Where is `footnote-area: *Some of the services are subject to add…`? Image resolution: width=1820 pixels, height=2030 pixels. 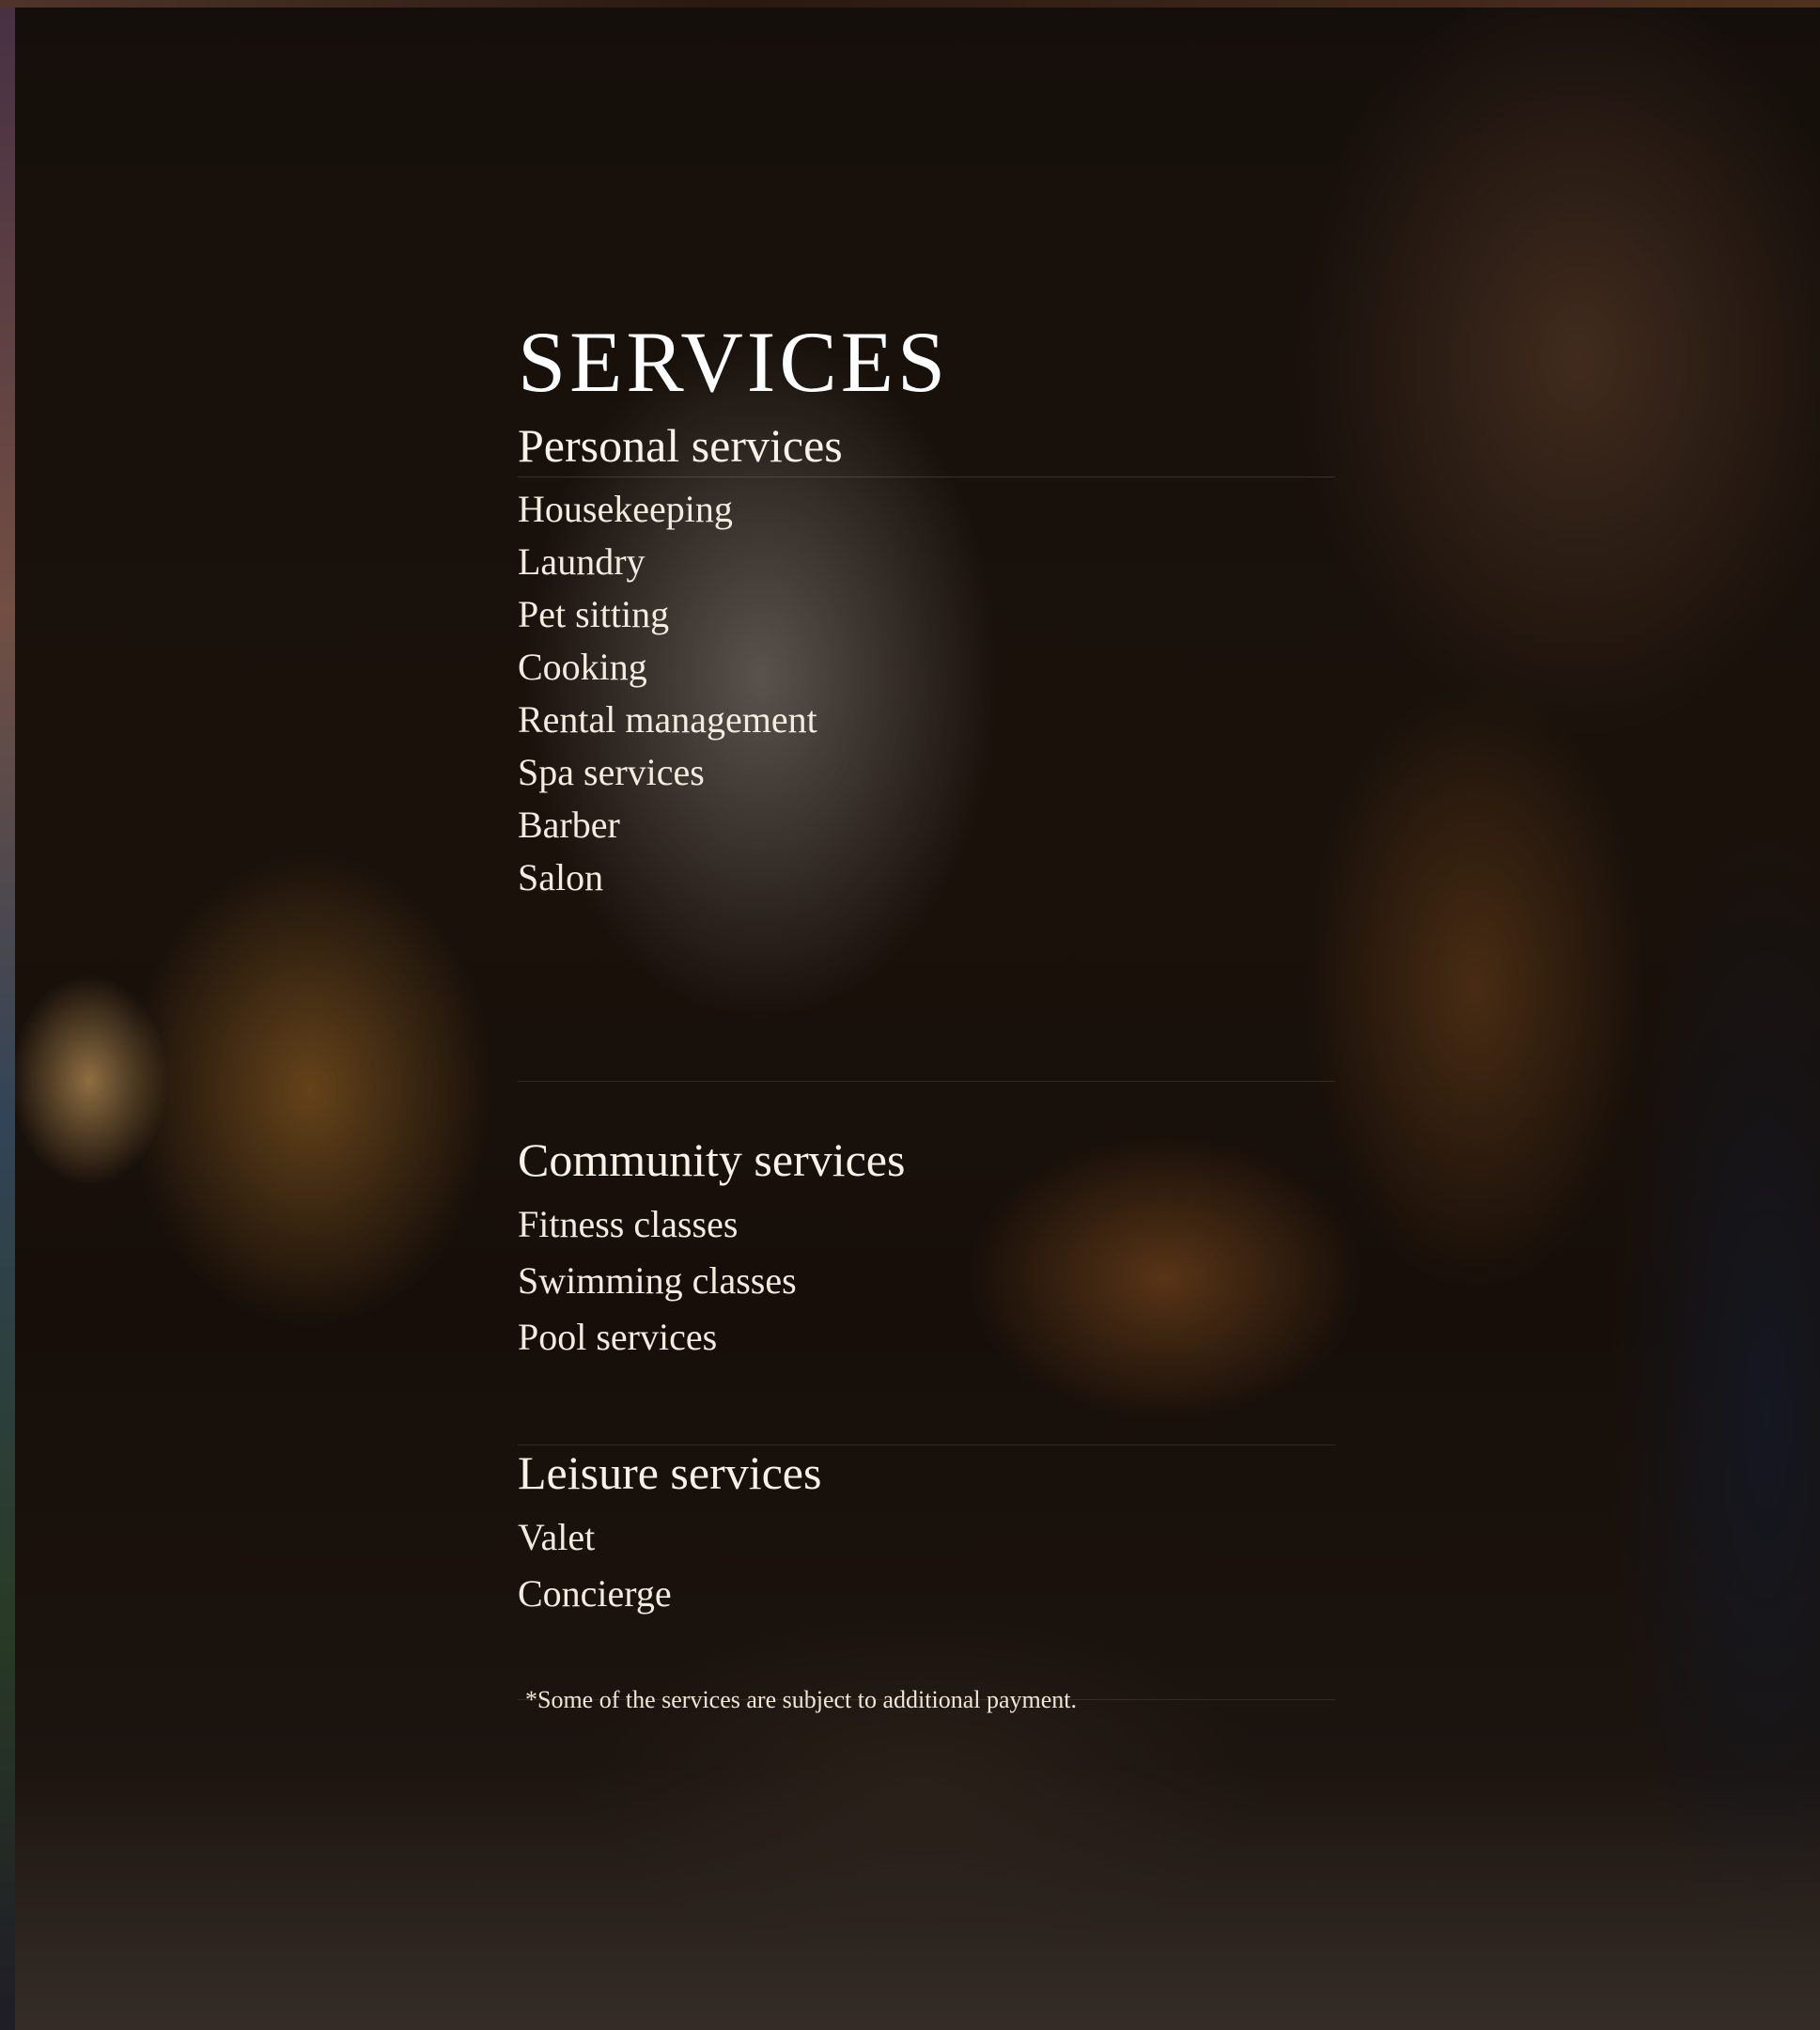 footnote-area: *Some of the services are subject to add… is located at coordinates (926, 1701).